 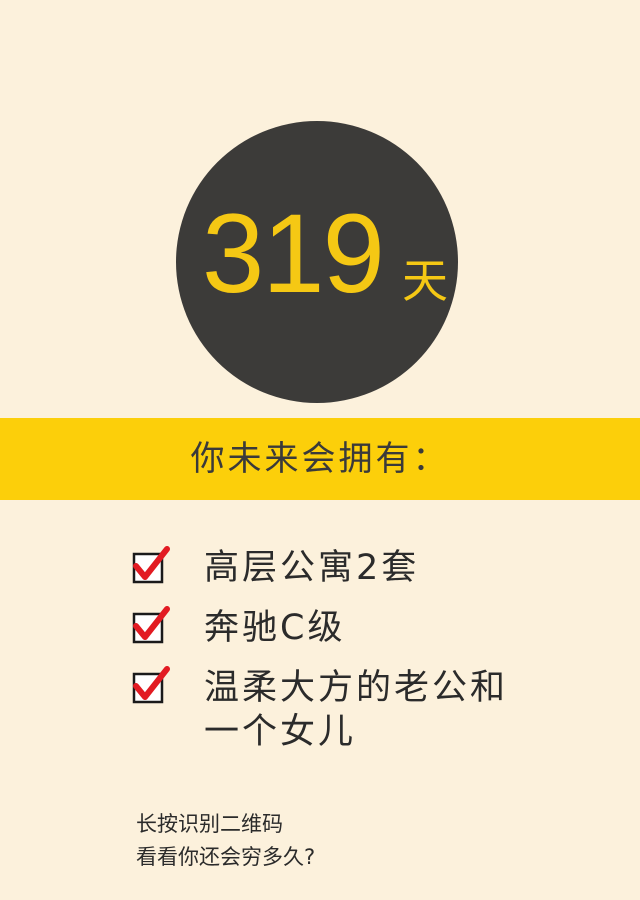 What do you see at coordinates (312, 568) in the screenshot?
I see `list-item-text: 高层公寓2套` at bounding box center [312, 568].